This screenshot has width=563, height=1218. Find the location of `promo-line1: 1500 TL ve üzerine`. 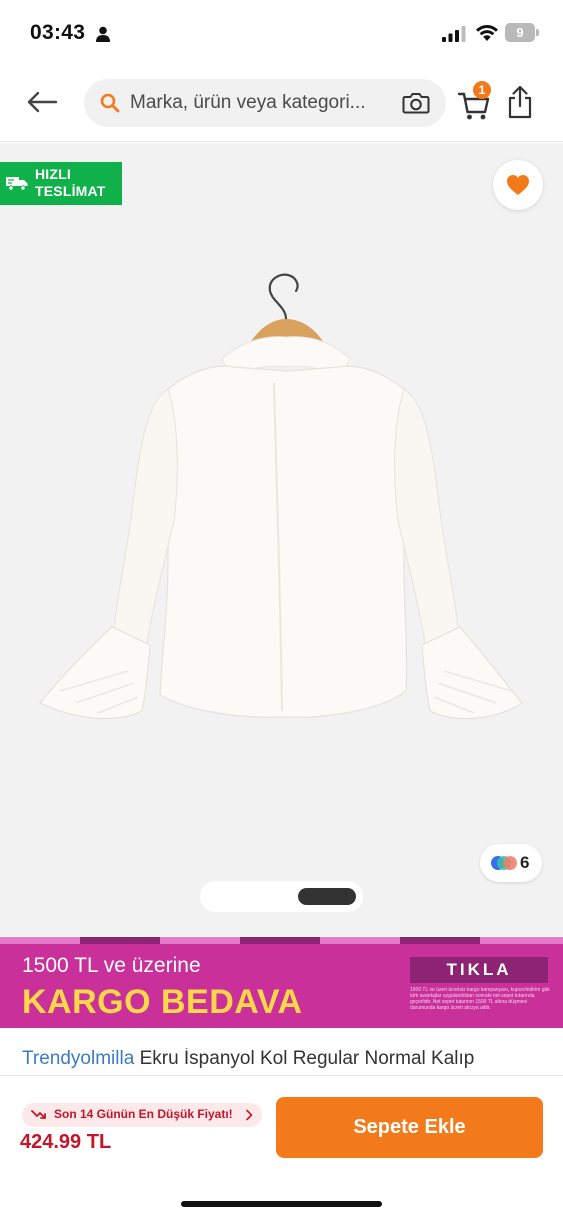

promo-line1: 1500 TL ve üzerine is located at coordinates (111, 965).